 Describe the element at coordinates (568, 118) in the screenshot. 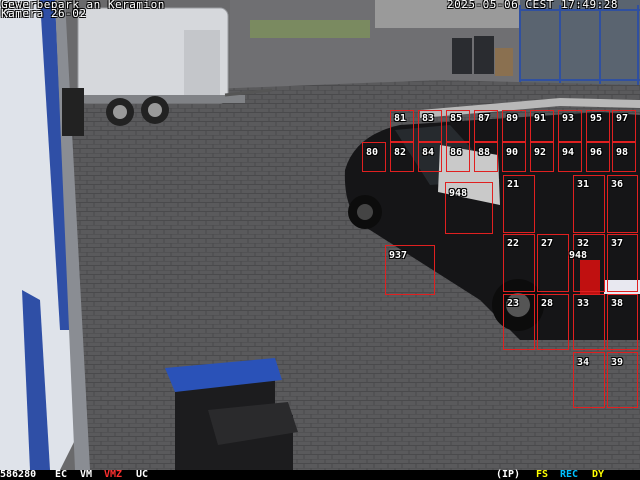

I see `zone-label: 93` at that location.